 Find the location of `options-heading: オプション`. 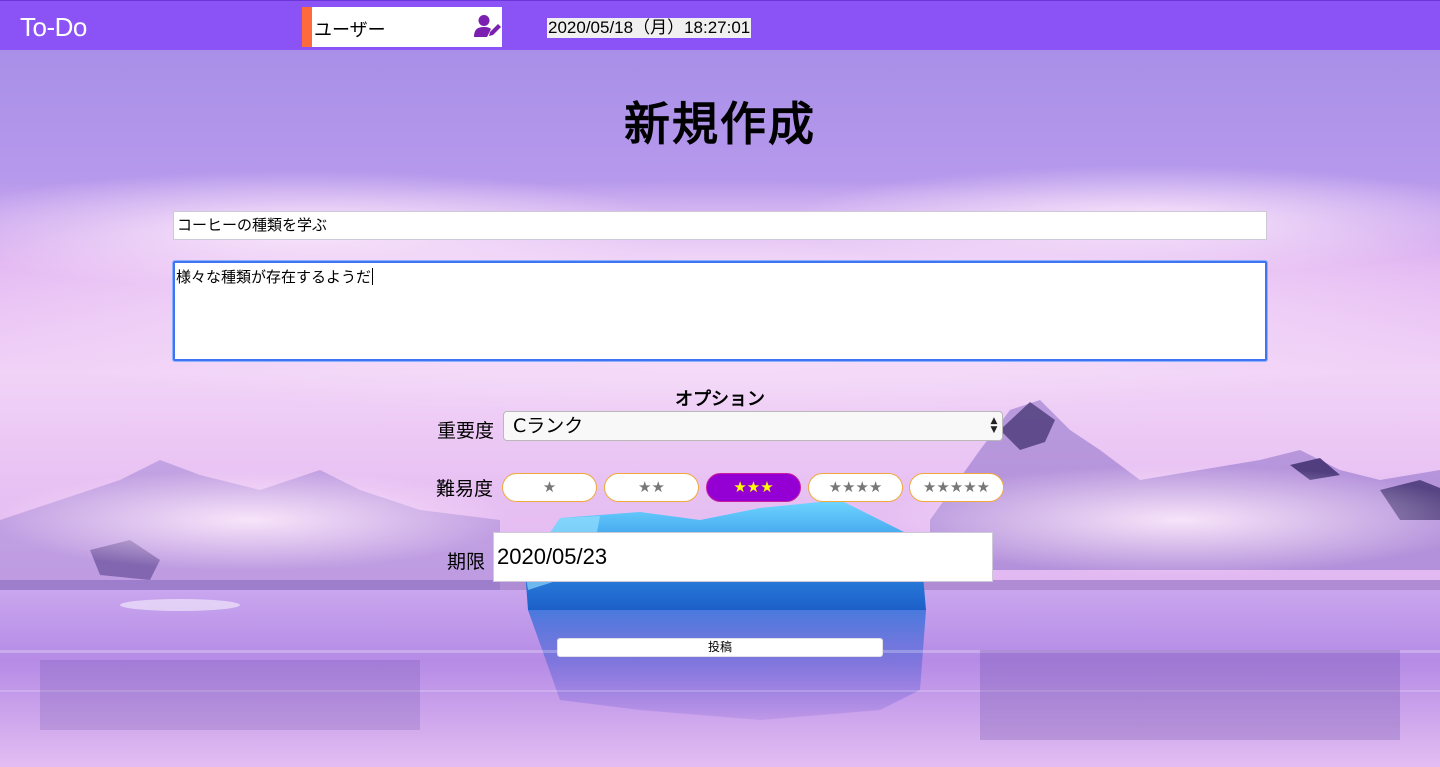

options-heading: オプション is located at coordinates (720, 399).